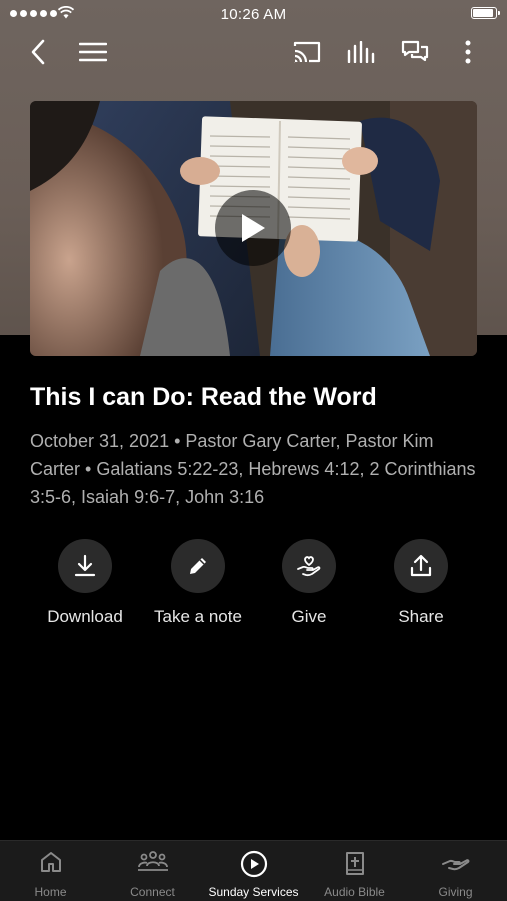 This screenshot has height=901, width=507. I want to click on play-icon, so click(253, 228).